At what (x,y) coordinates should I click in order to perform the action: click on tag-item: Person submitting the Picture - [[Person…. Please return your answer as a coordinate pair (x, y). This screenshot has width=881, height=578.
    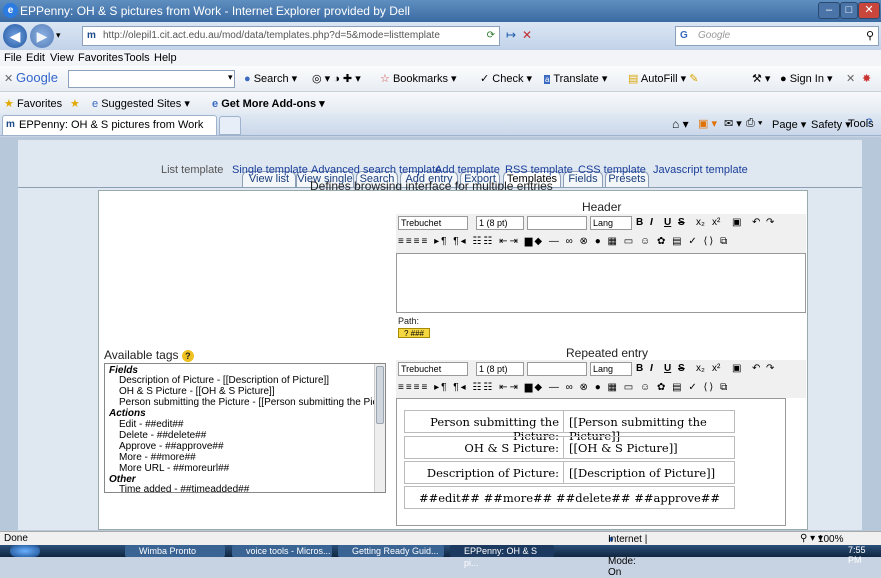
    Looking at the image, I should click on (252, 402).